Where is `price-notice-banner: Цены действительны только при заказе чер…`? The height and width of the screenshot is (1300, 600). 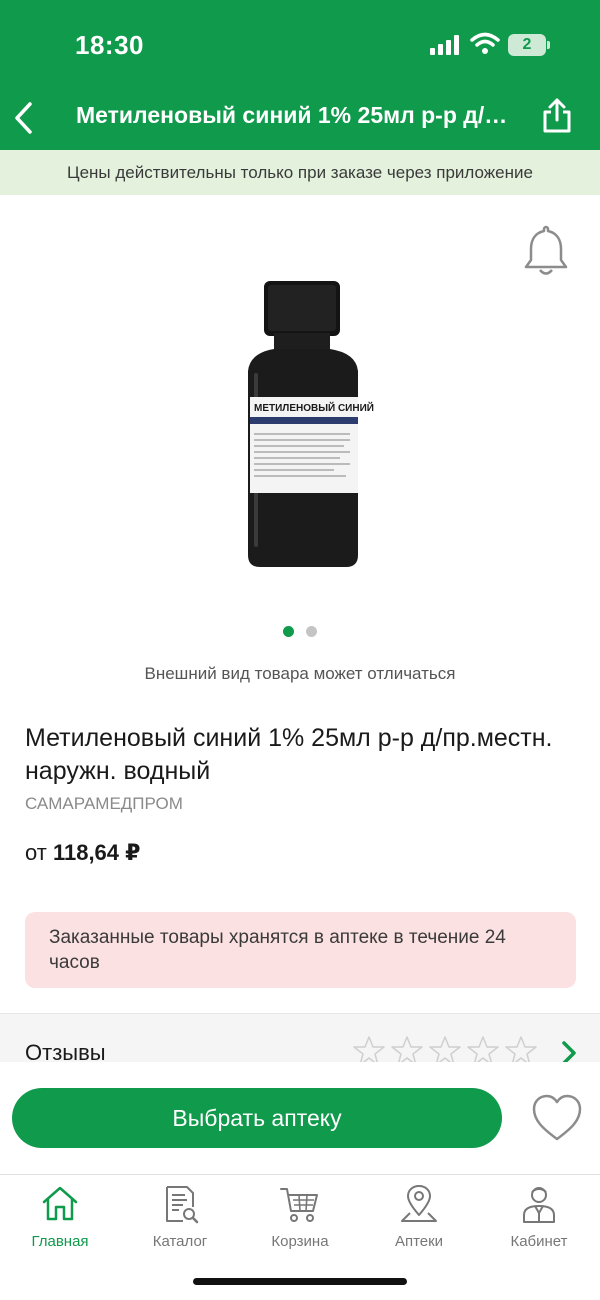
price-notice-banner: Цены действительны только при заказе чер… is located at coordinates (300, 172).